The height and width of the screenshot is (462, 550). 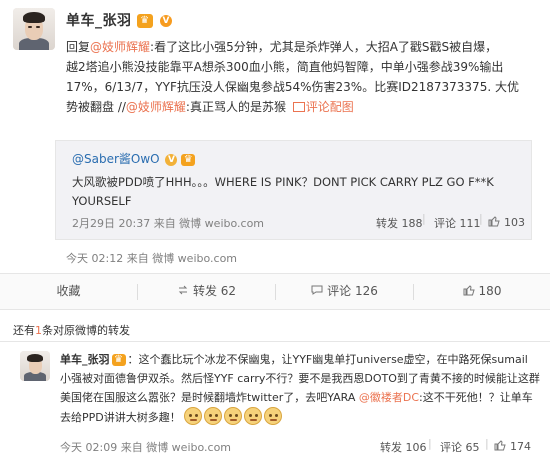 What do you see at coordinates (399, 223) in the screenshot?
I see `repost-forward-button: 转发 188` at bounding box center [399, 223].